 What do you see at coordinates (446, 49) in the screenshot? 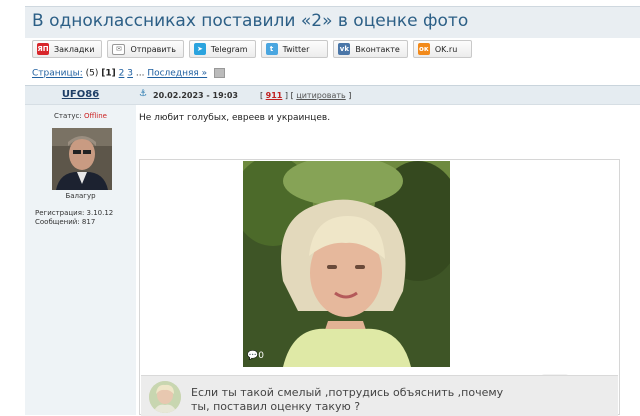
I see `share-label: OK.ru` at bounding box center [446, 49].